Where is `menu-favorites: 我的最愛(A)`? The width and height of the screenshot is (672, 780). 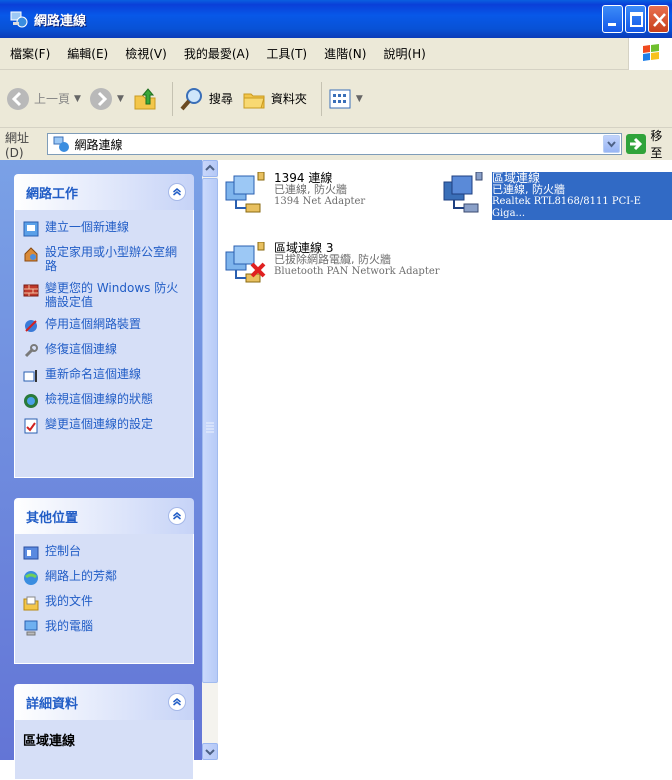 menu-favorites: 我的最愛(A) is located at coordinates (217, 53).